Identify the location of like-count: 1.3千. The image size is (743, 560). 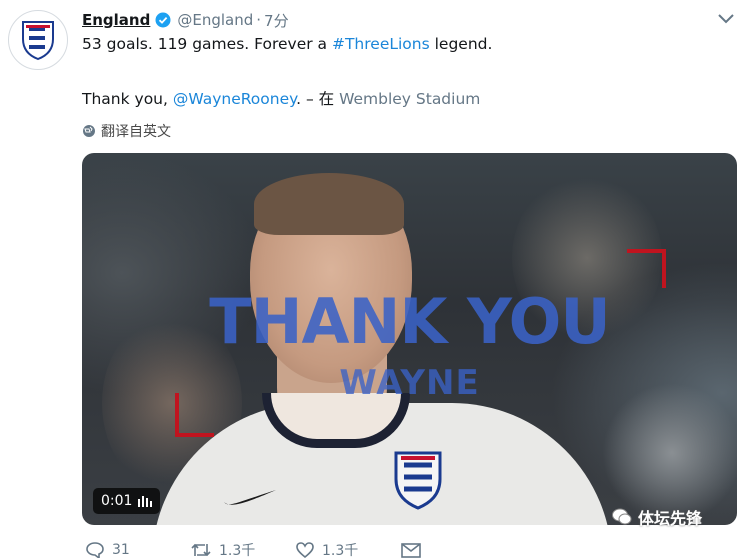
(340, 551).